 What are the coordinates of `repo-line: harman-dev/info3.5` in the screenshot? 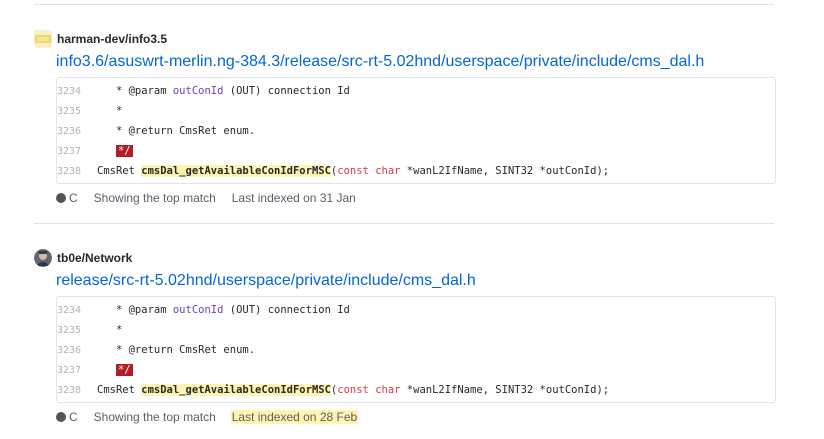 It's located at (405, 39).